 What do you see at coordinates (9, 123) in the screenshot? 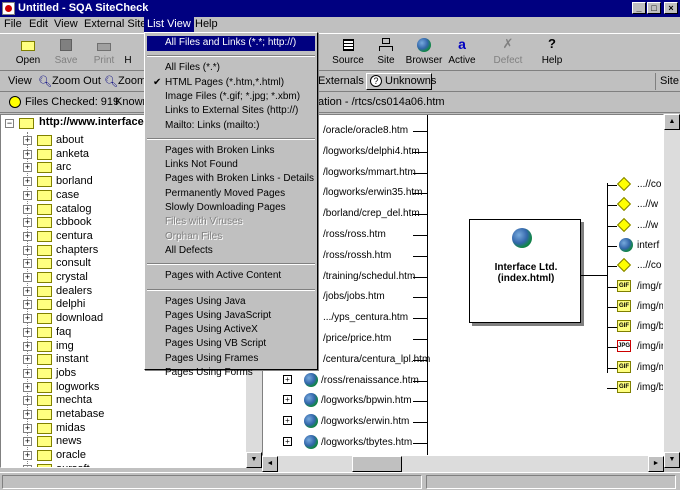
I see `collapse-icon: −` at bounding box center [9, 123].